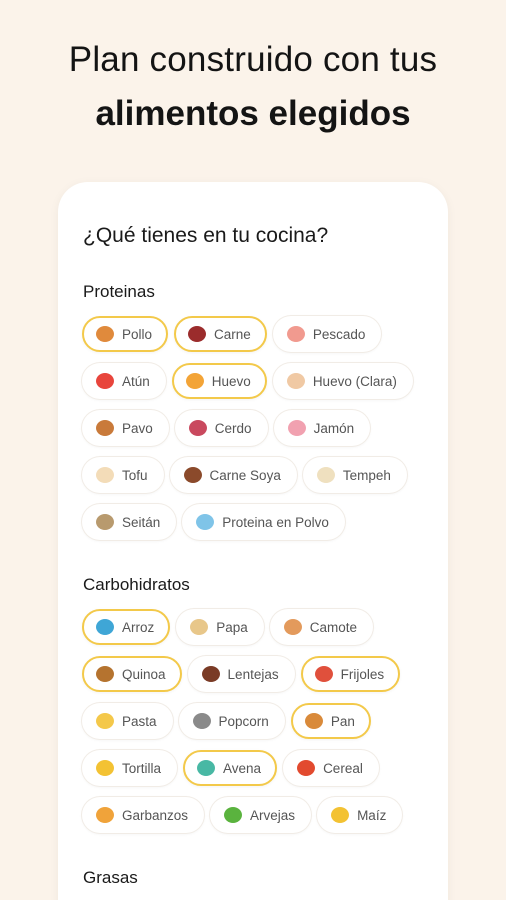  I want to click on food-chip: Tofu, so click(123, 475).